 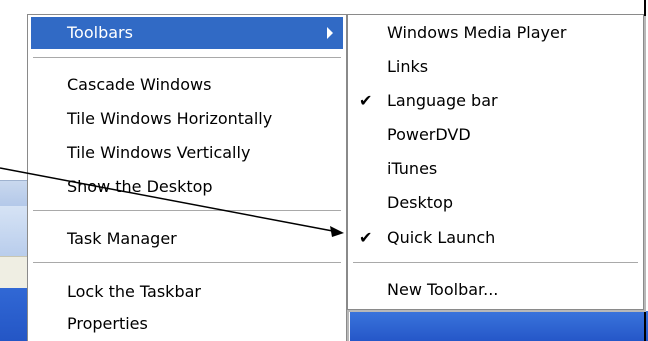 I want to click on submenu-item-label: Links, so click(x=408, y=66).